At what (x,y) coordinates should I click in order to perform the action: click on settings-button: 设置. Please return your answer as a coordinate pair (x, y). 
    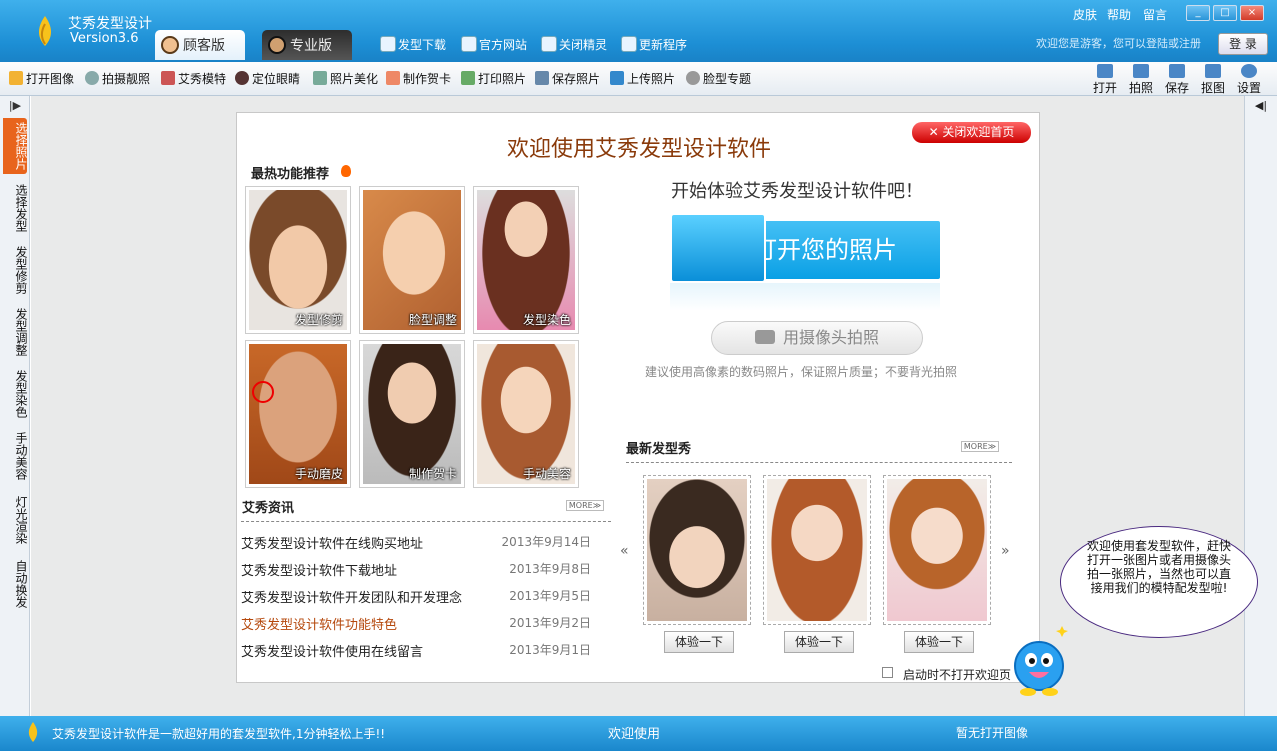
    Looking at the image, I should click on (1249, 80).